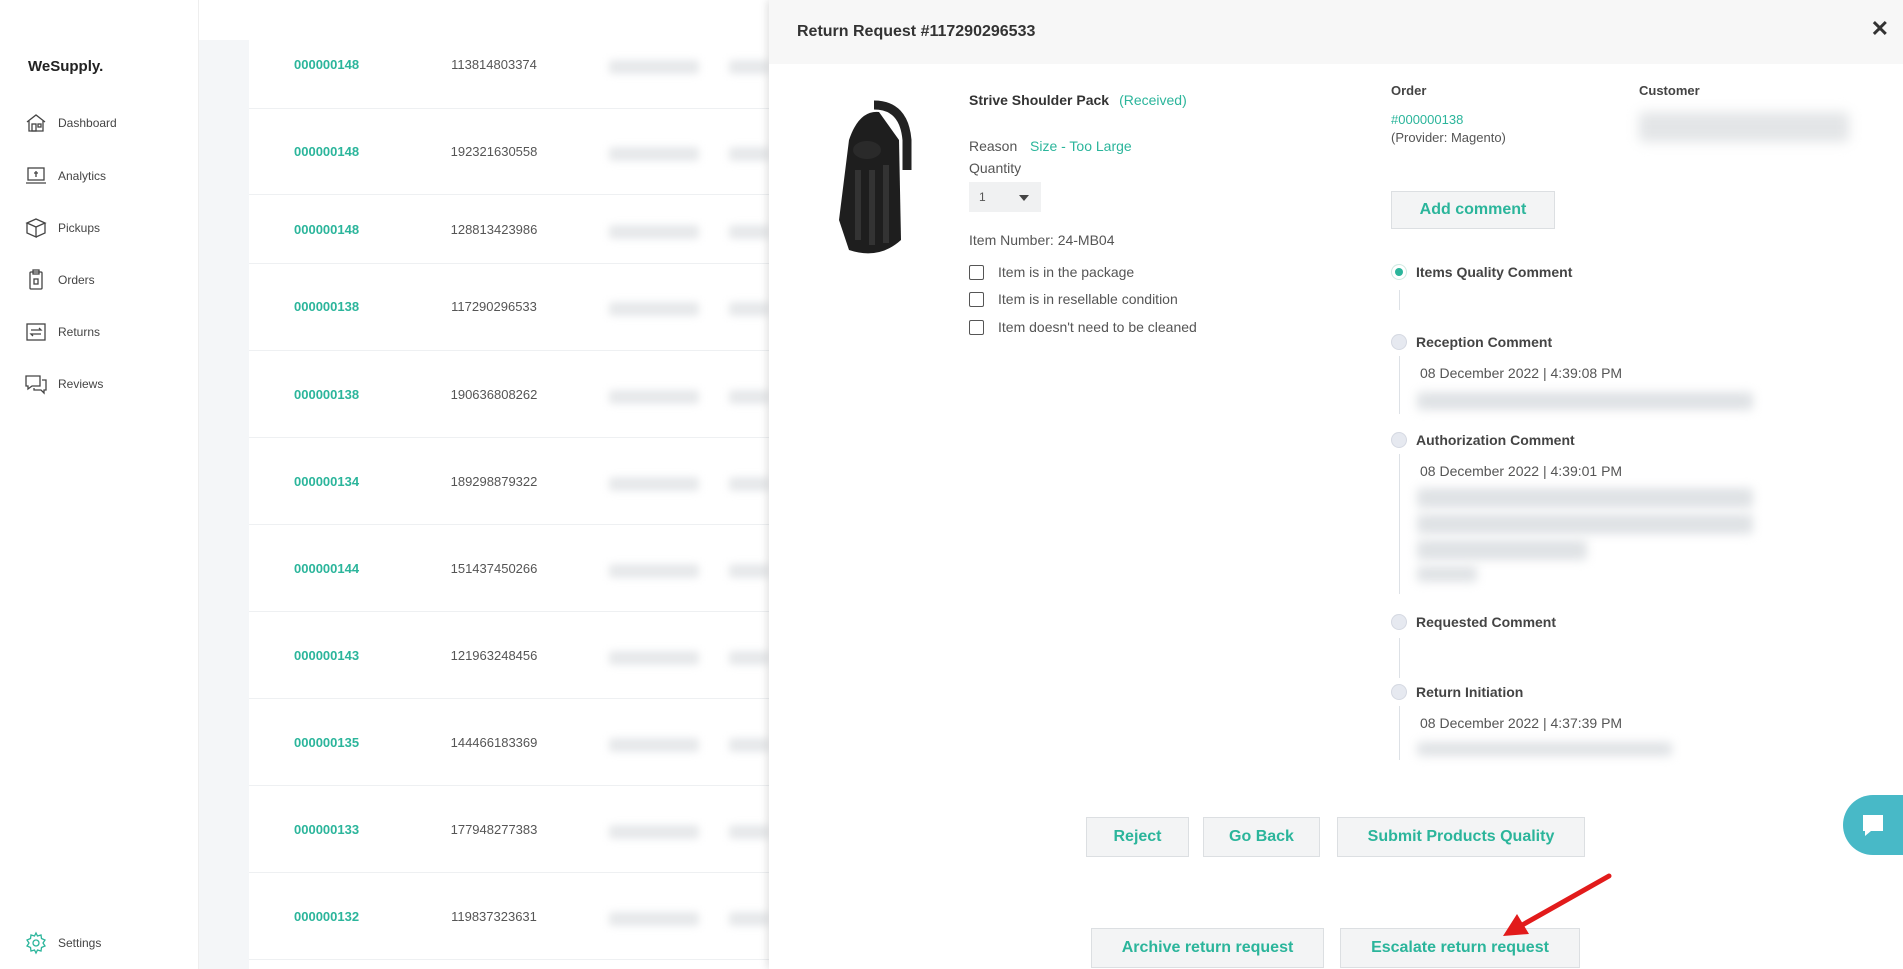 The height and width of the screenshot is (969, 1903). What do you see at coordinates (1066, 272) in the screenshot?
I see `checkbox-label: Item is in the package` at bounding box center [1066, 272].